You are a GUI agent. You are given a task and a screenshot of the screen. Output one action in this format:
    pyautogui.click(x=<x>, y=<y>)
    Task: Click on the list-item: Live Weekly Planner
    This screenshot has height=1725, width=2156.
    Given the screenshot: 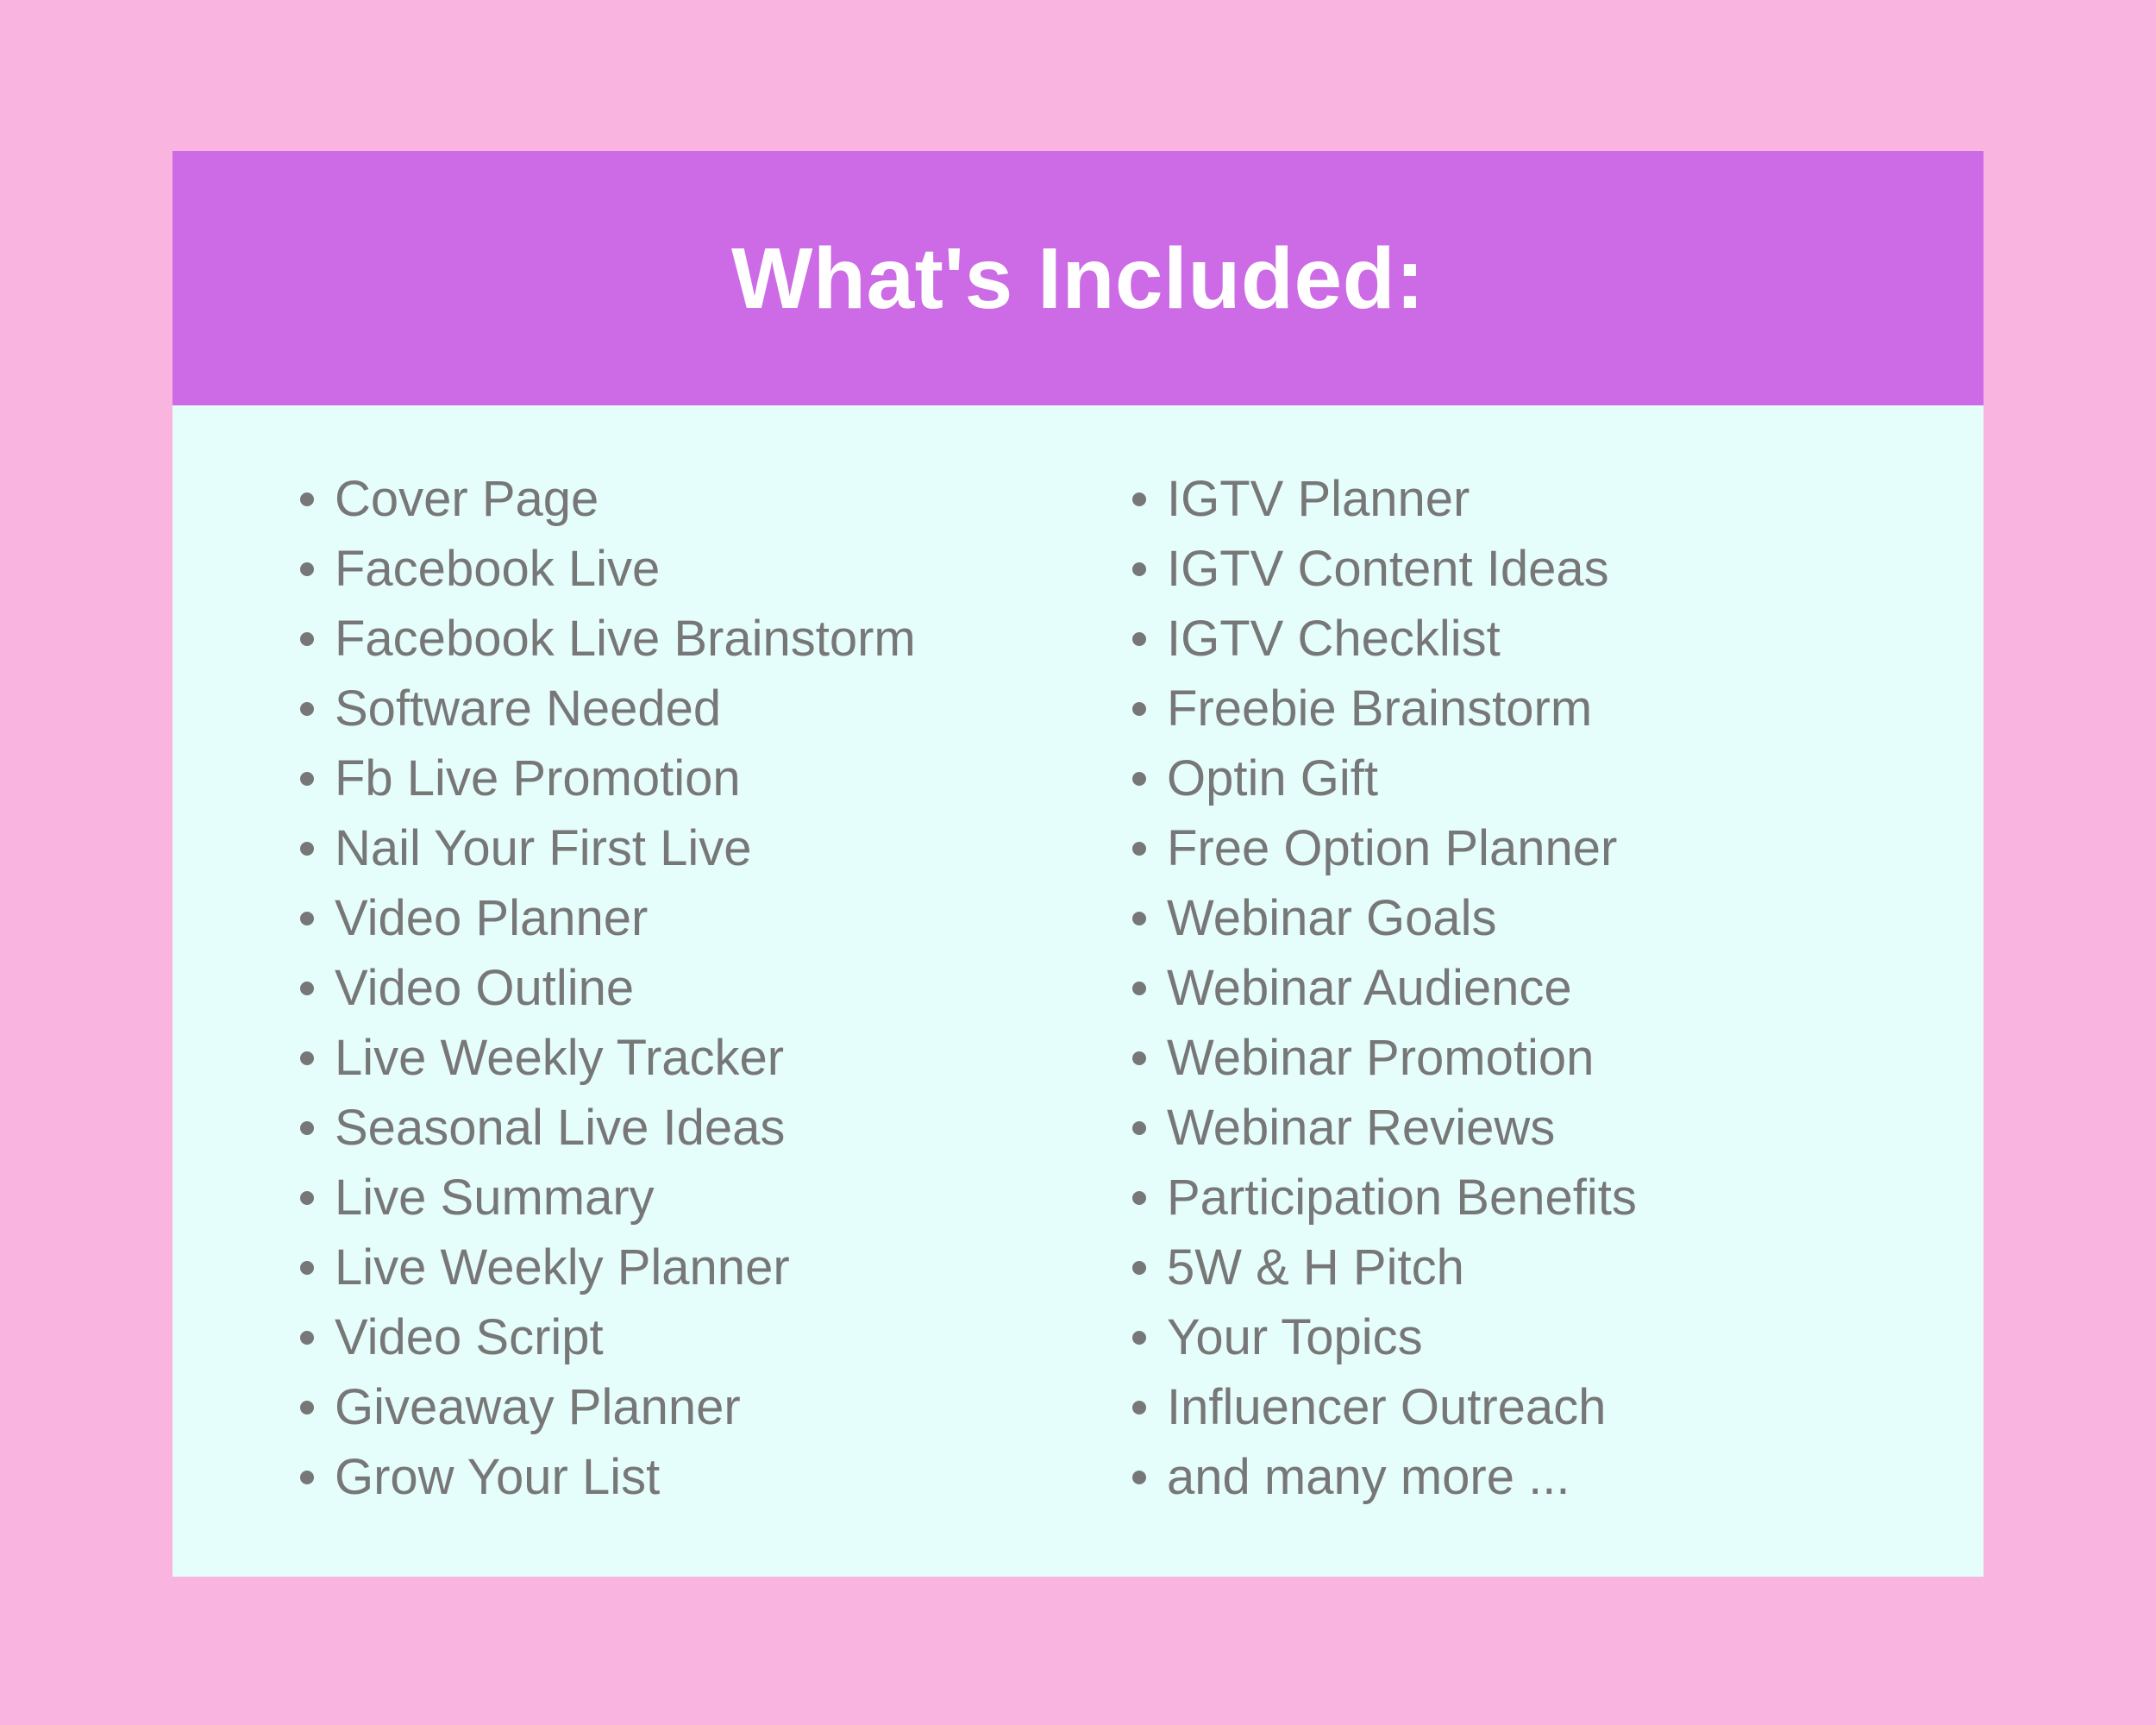 What is the action you would take?
    pyautogui.click(x=608, y=1268)
    